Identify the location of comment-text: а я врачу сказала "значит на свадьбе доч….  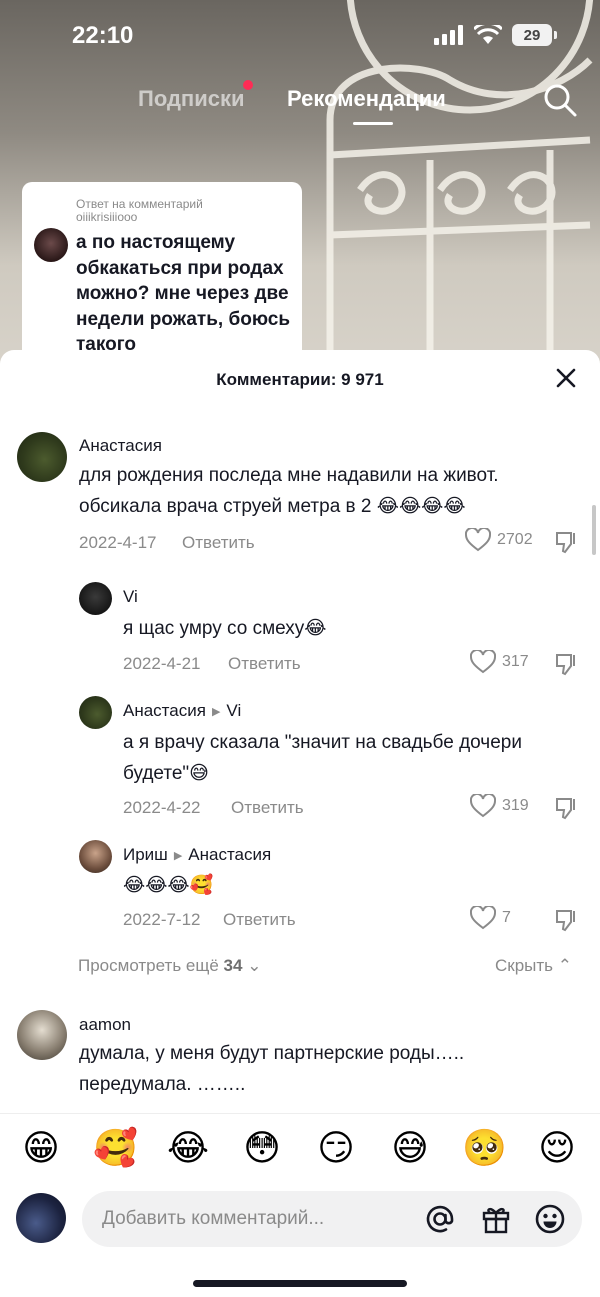
(322, 758).